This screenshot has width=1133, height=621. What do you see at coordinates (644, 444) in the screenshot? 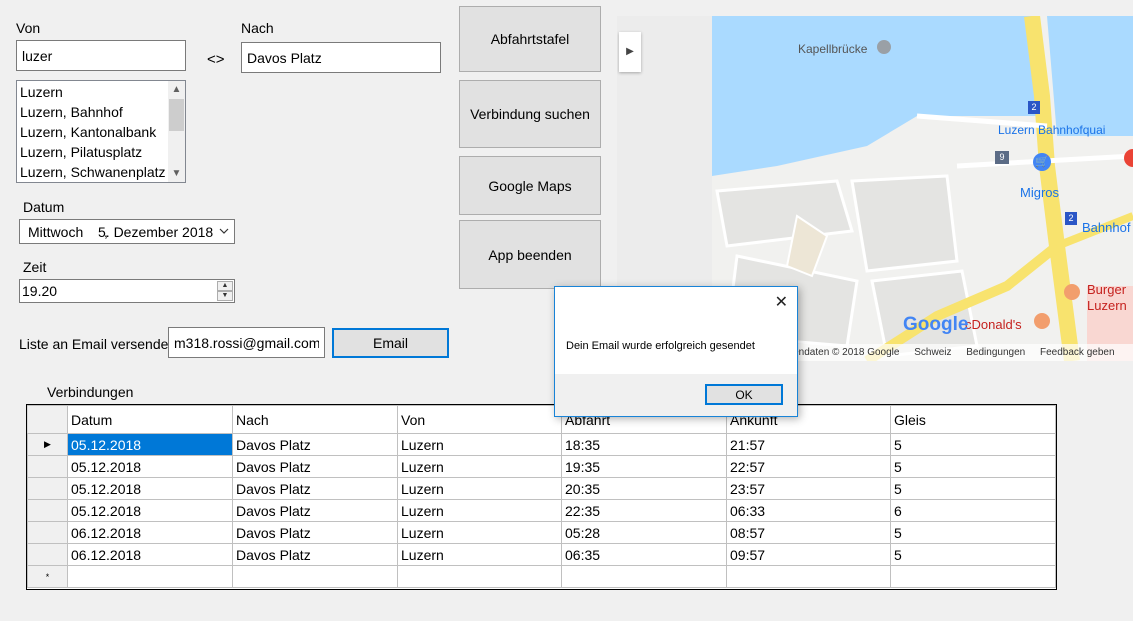
I see `table-cell: 18:35` at bounding box center [644, 444].